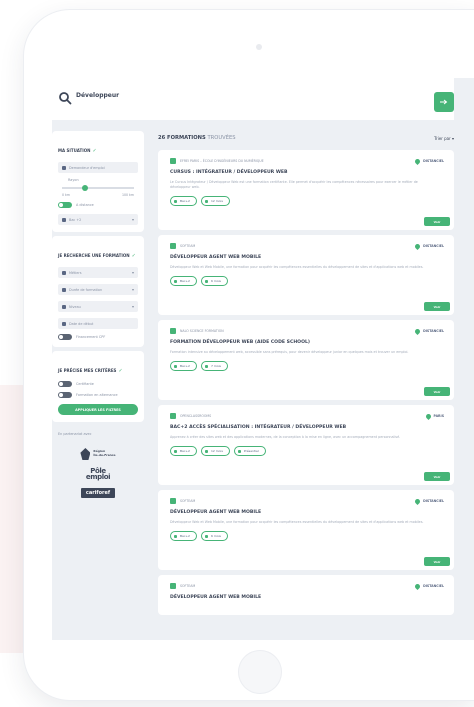 The width and height of the screenshot is (474, 707). What do you see at coordinates (65, 98) in the screenshot?
I see `search-icon` at bounding box center [65, 98].